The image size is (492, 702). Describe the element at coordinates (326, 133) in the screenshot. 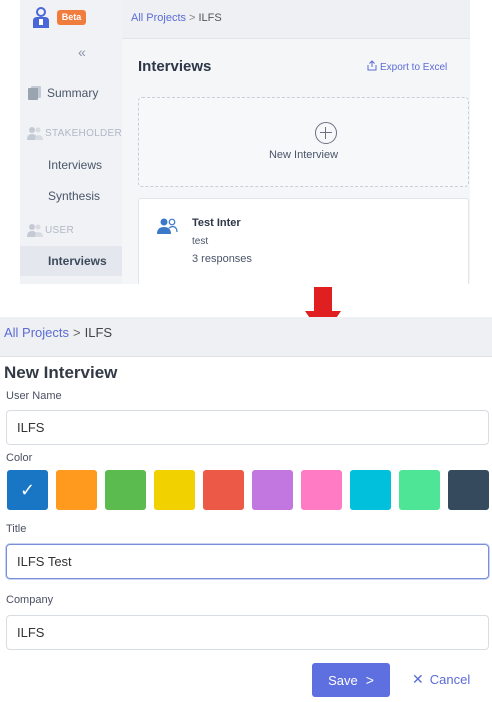

I see `plus-circle-icon` at that location.